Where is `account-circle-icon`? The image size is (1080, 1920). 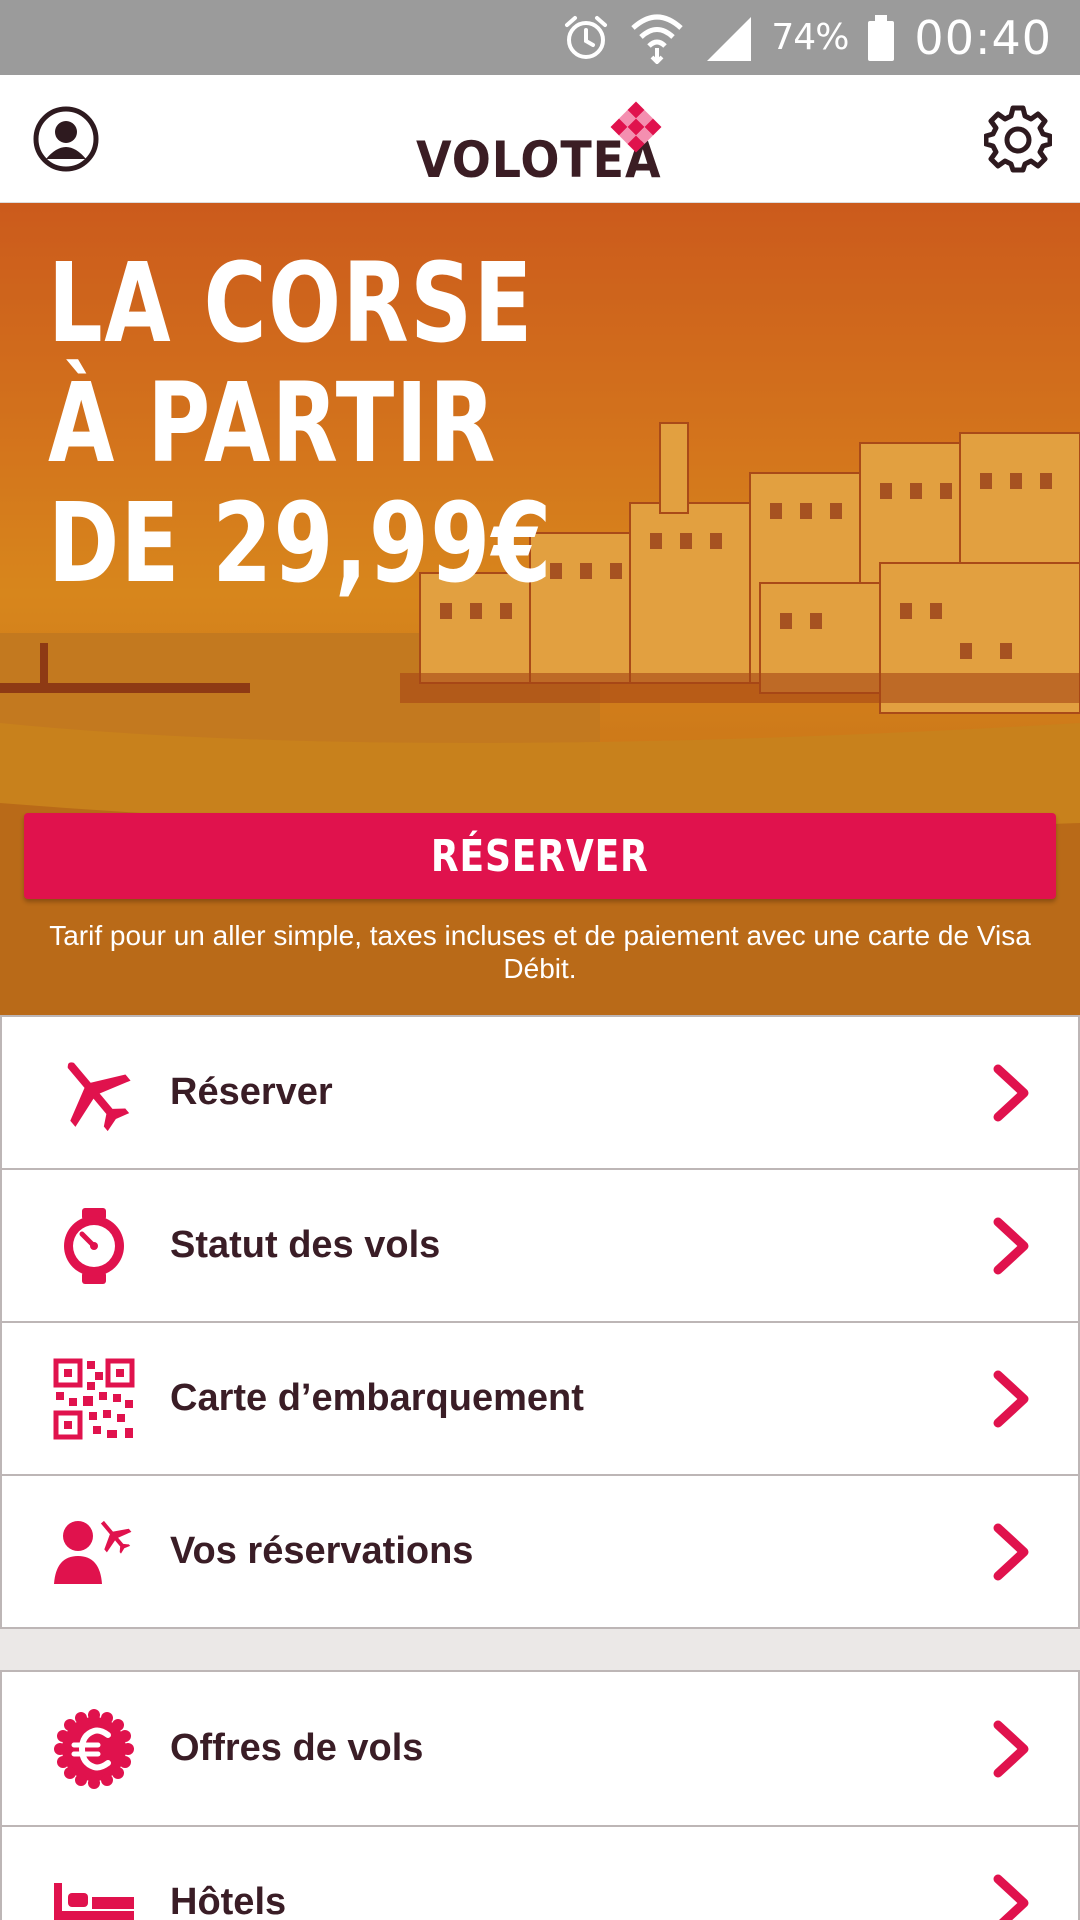 account-circle-icon is located at coordinates (66, 139).